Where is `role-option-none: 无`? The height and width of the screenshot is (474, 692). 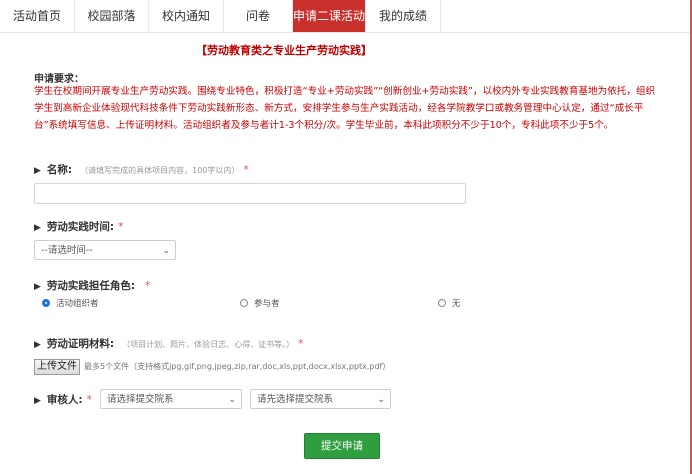 role-option-none: 无 is located at coordinates (449, 303).